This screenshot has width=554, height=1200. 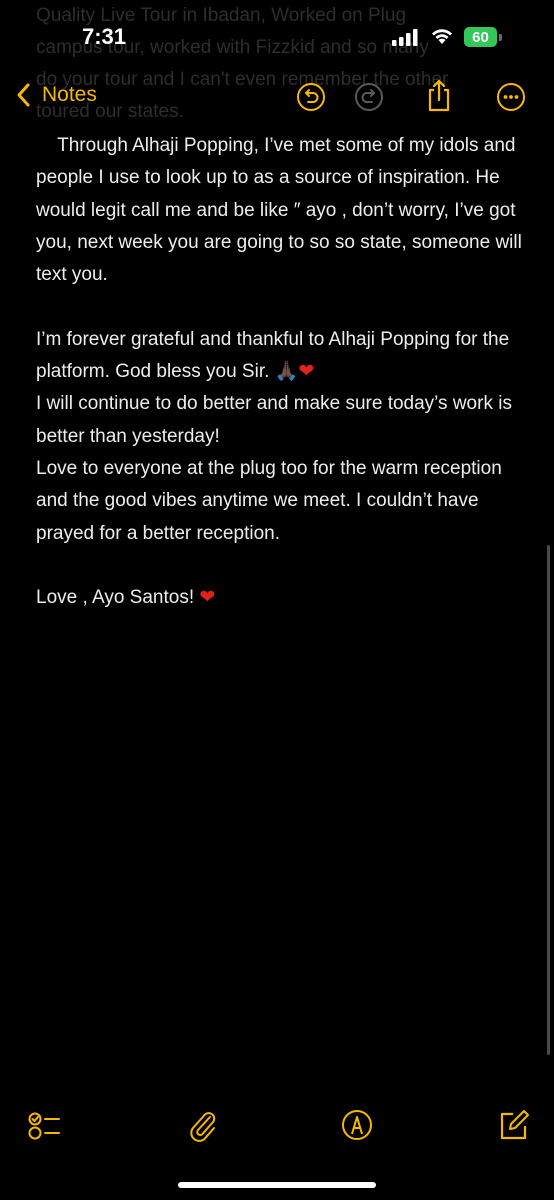 What do you see at coordinates (104, 36) in the screenshot?
I see `status-time: 7:31` at bounding box center [104, 36].